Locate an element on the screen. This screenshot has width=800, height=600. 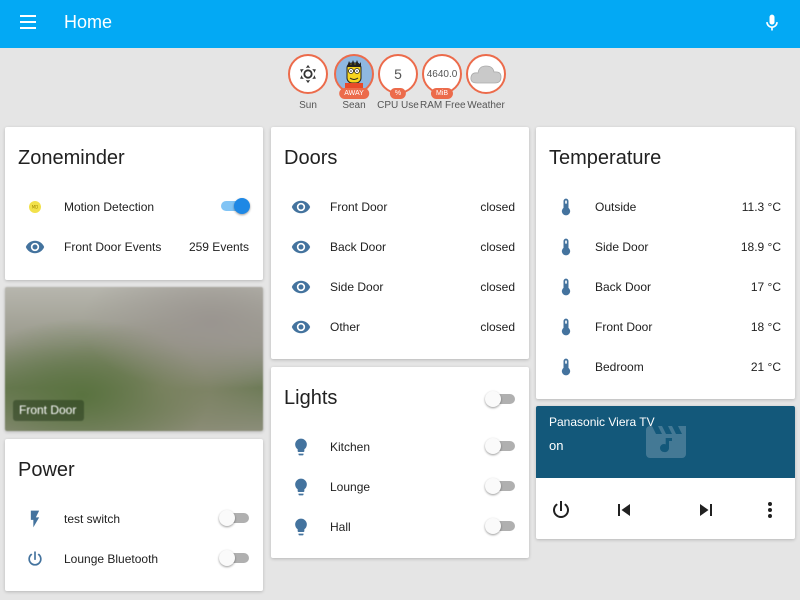
row-value: 17 °C is located at coordinates (765, 287).